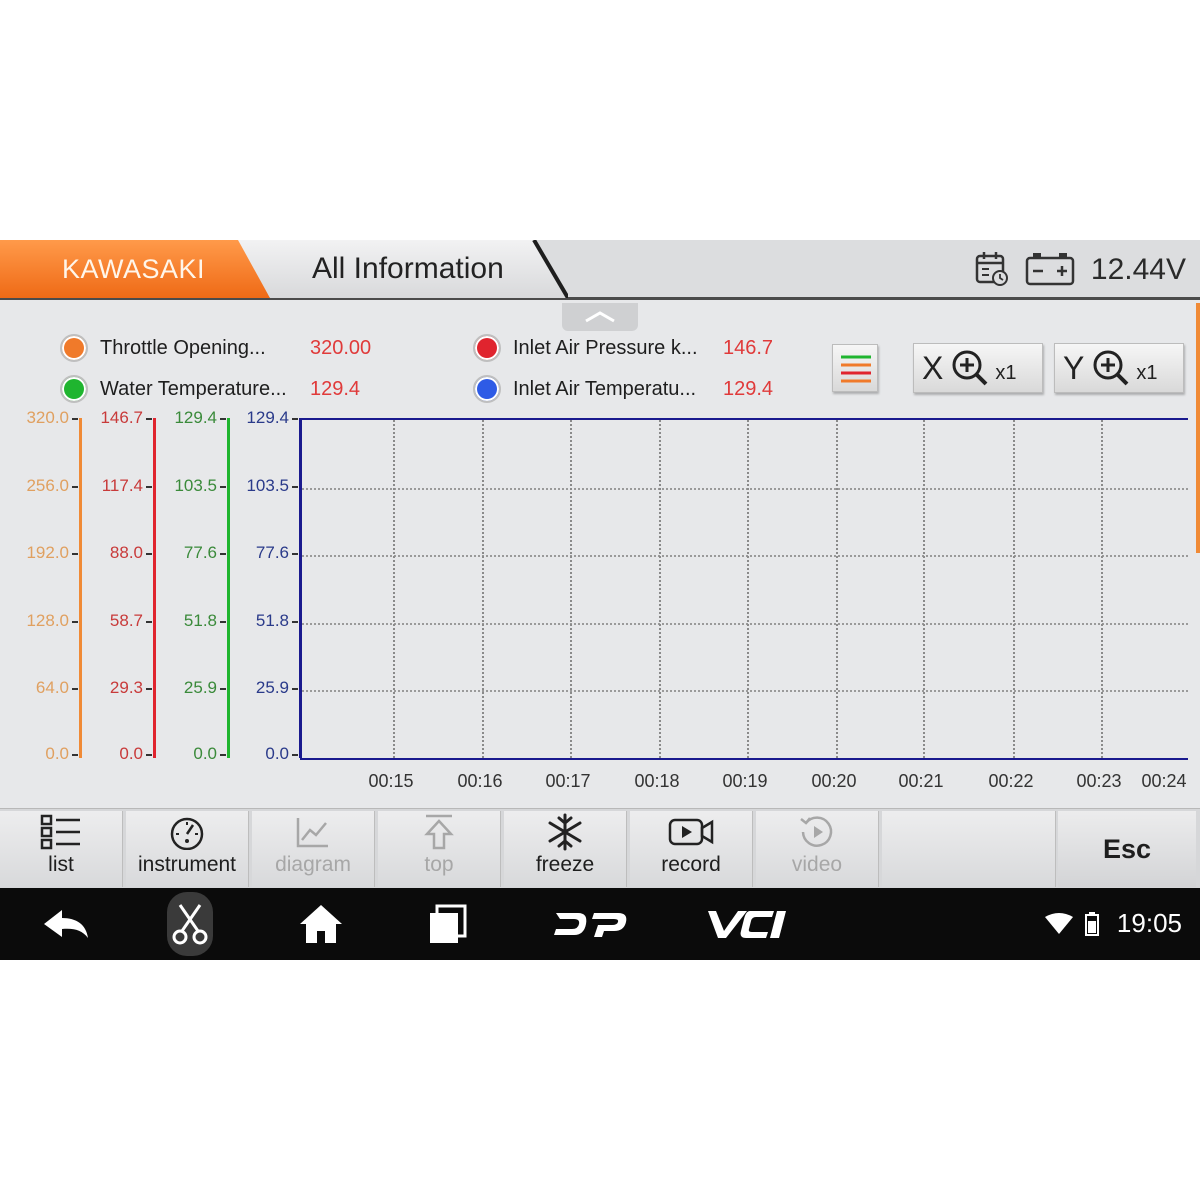 This screenshot has height=1200, width=1200. What do you see at coordinates (228, 588) in the screenshot?
I see `y-axis-line` at bounding box center [228, 588].